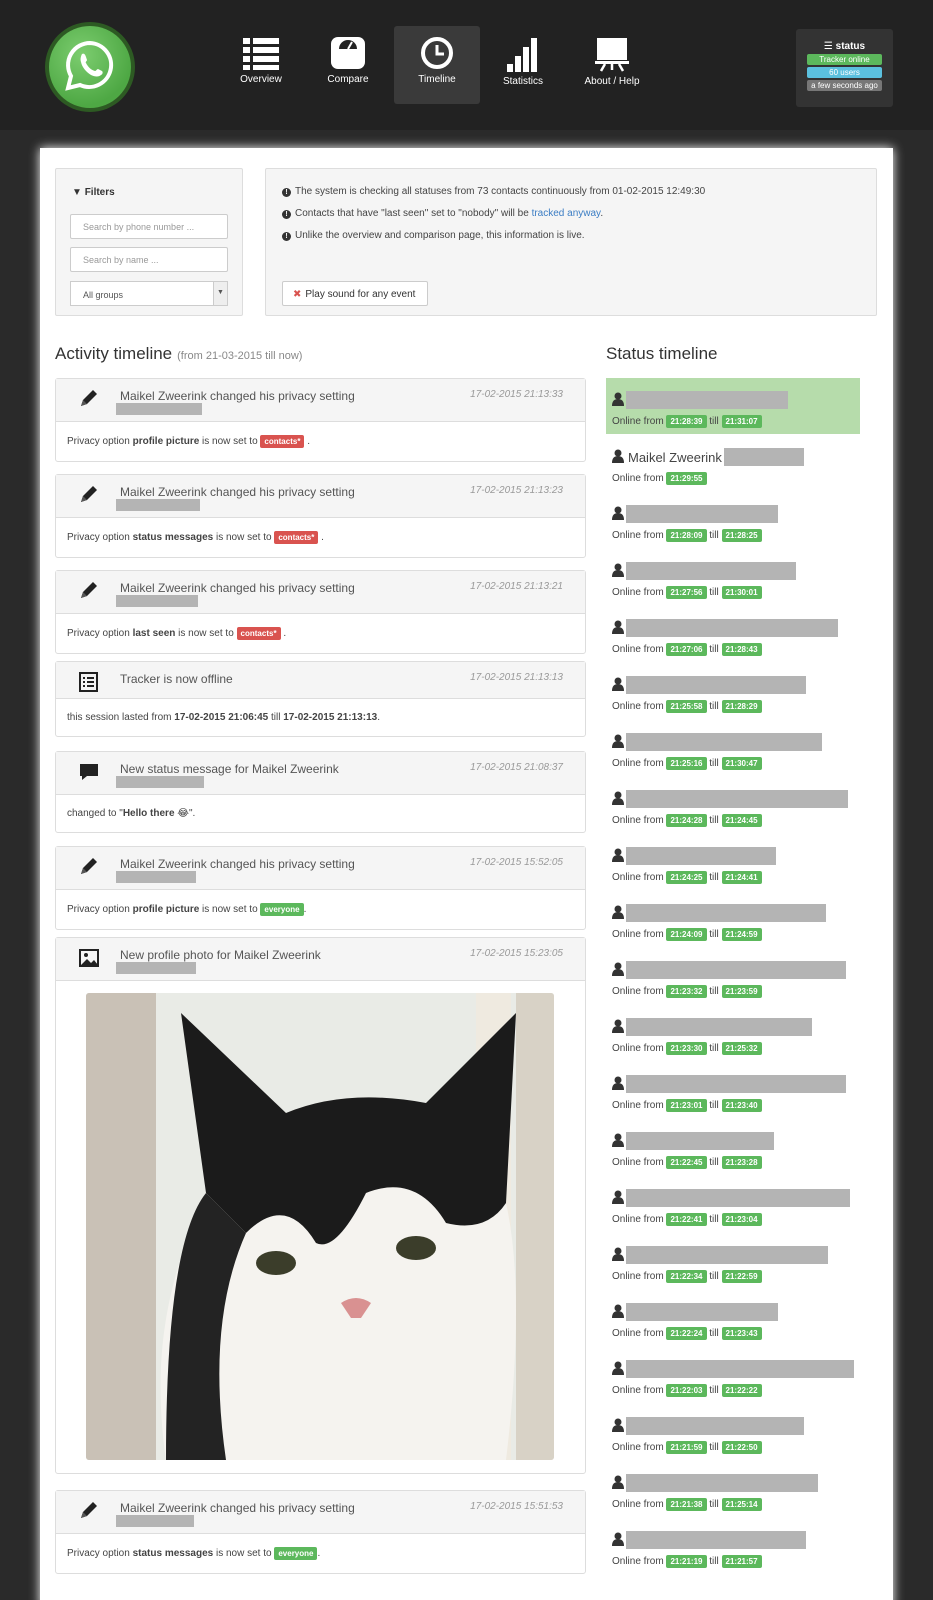 This screenshot has height=1600, width=933. Describe the element at coordinates (733, 691) in the screenshot. I see `status-item: Online from 21:25:58 till 21:28:29` at that location.